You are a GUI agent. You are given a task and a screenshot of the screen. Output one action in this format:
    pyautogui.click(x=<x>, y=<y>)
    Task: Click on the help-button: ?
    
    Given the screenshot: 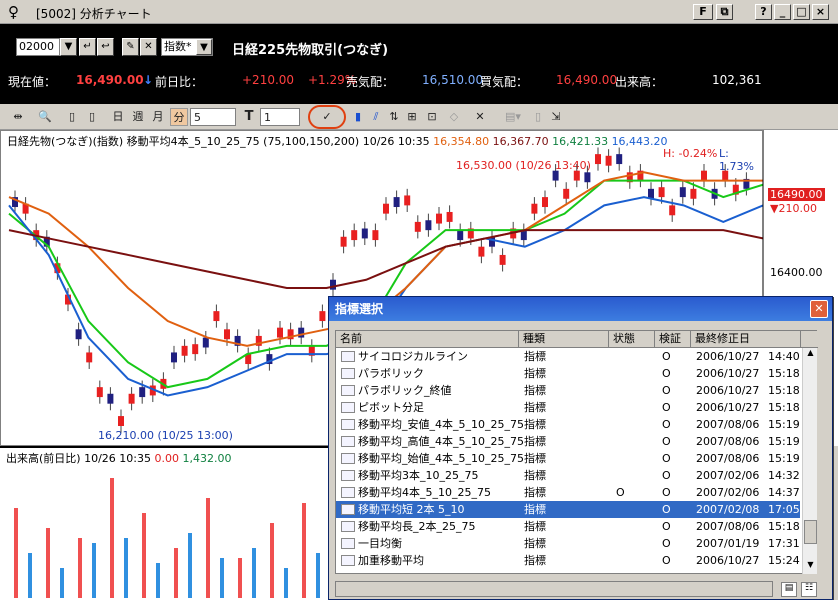 What is the action you would take?
    pyautogui.click(x=763, y=12)
    